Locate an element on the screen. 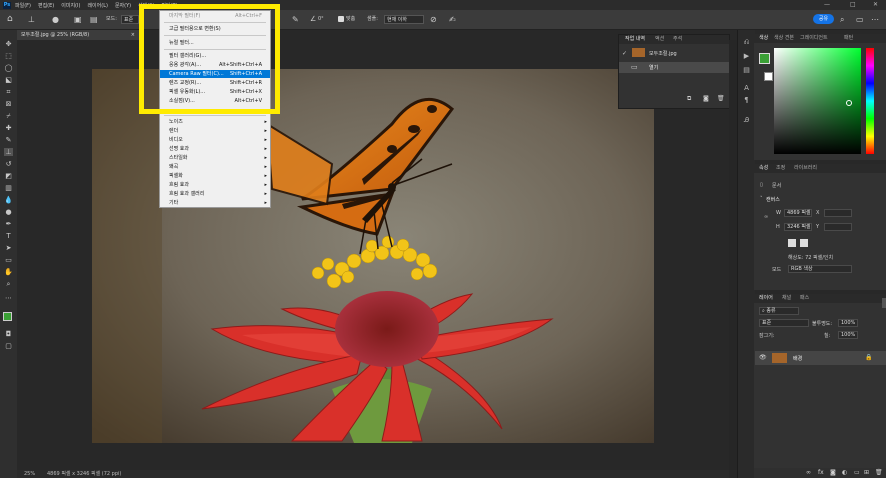 The image size is (886, 478). tab-history: 작업 내역 is located at coordinates (635, 39).